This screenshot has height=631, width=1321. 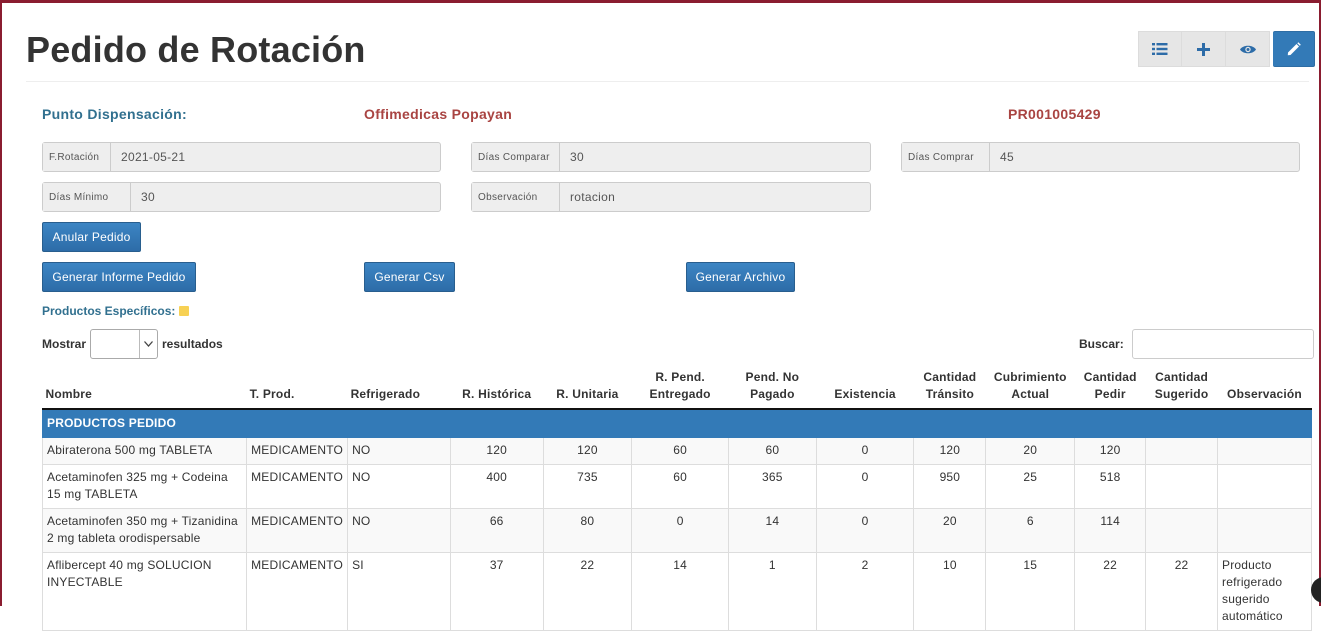 What do you see at coordinates (950, 591) in the screenshot?
I see `cell-transito: 10` at bounding box center [950, 591].